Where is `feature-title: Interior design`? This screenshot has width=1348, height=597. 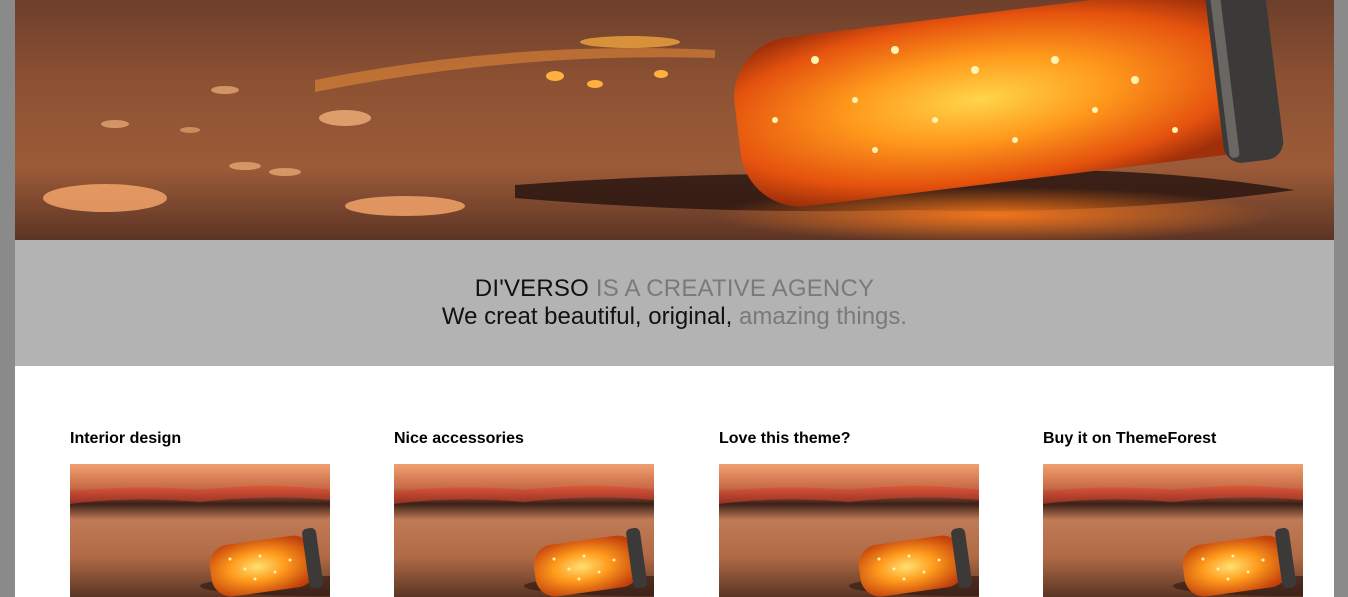
feature-title: Interior design is located at coordinates (125, 439).